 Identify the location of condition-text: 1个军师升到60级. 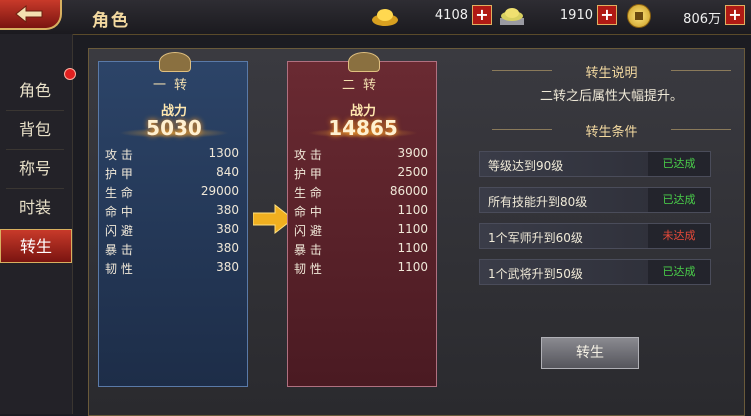
(535, 238).